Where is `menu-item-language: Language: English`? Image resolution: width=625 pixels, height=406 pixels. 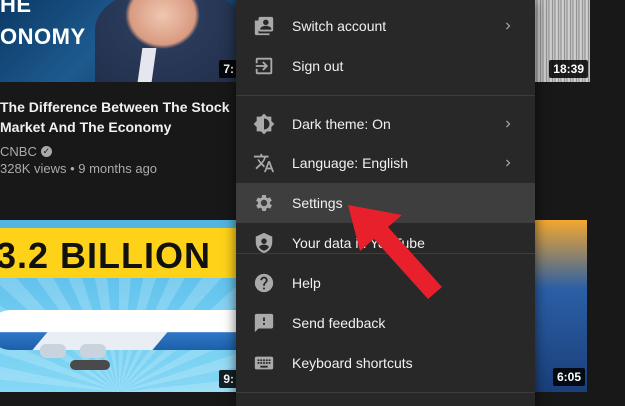 menu-item-language: Language: English is located at coordinates (385, 163).